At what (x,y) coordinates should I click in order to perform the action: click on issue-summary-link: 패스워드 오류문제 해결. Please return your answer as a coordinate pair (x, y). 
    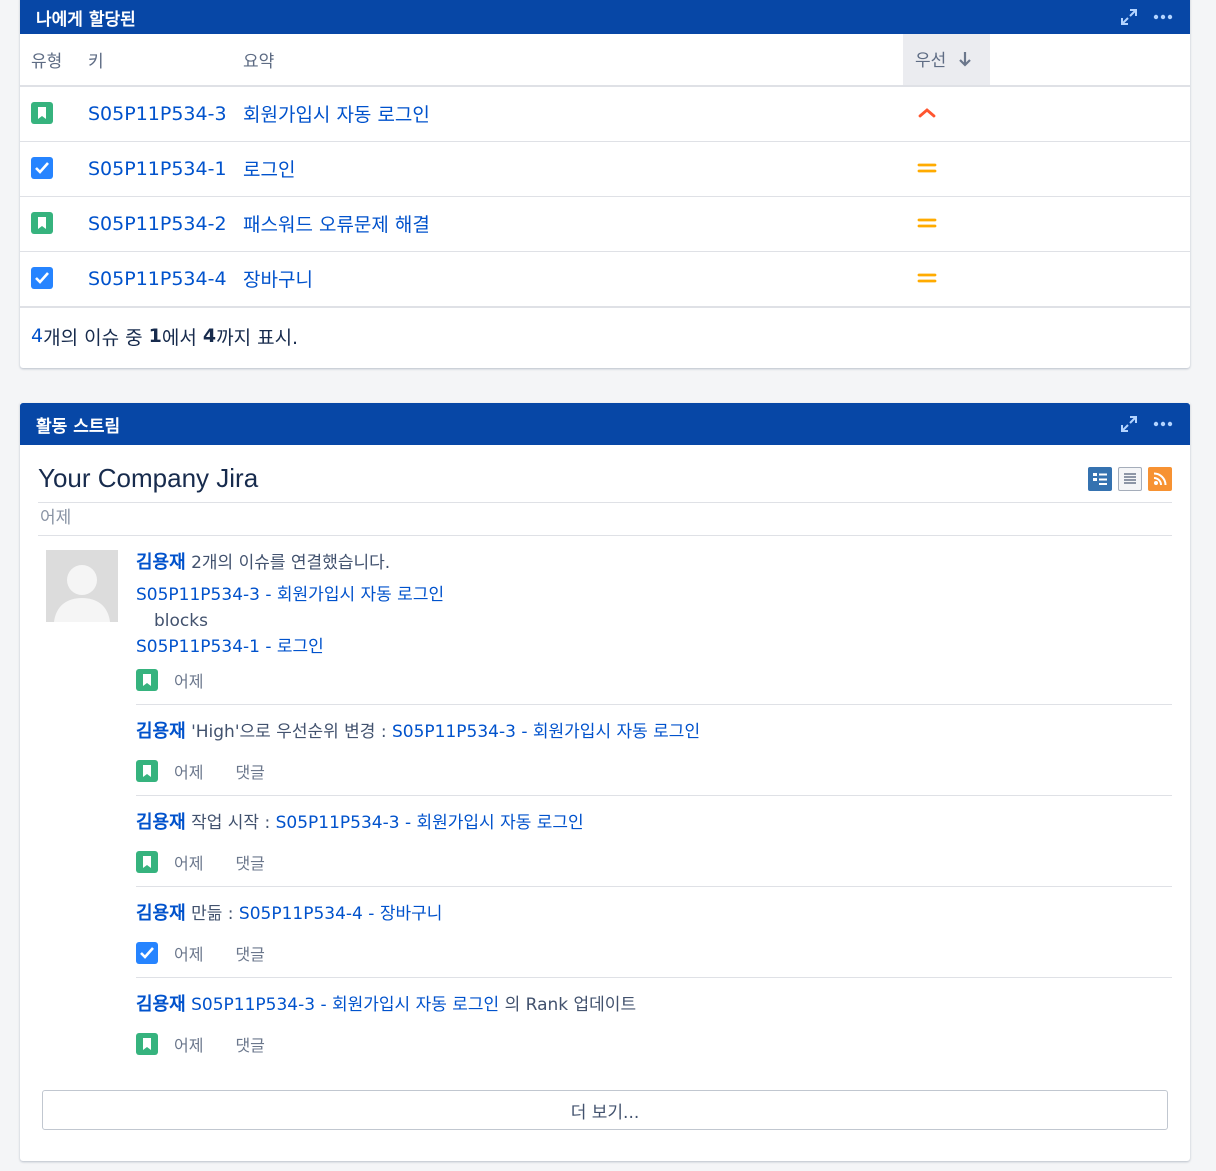
    Looking at the image, I should click on (336, 225).